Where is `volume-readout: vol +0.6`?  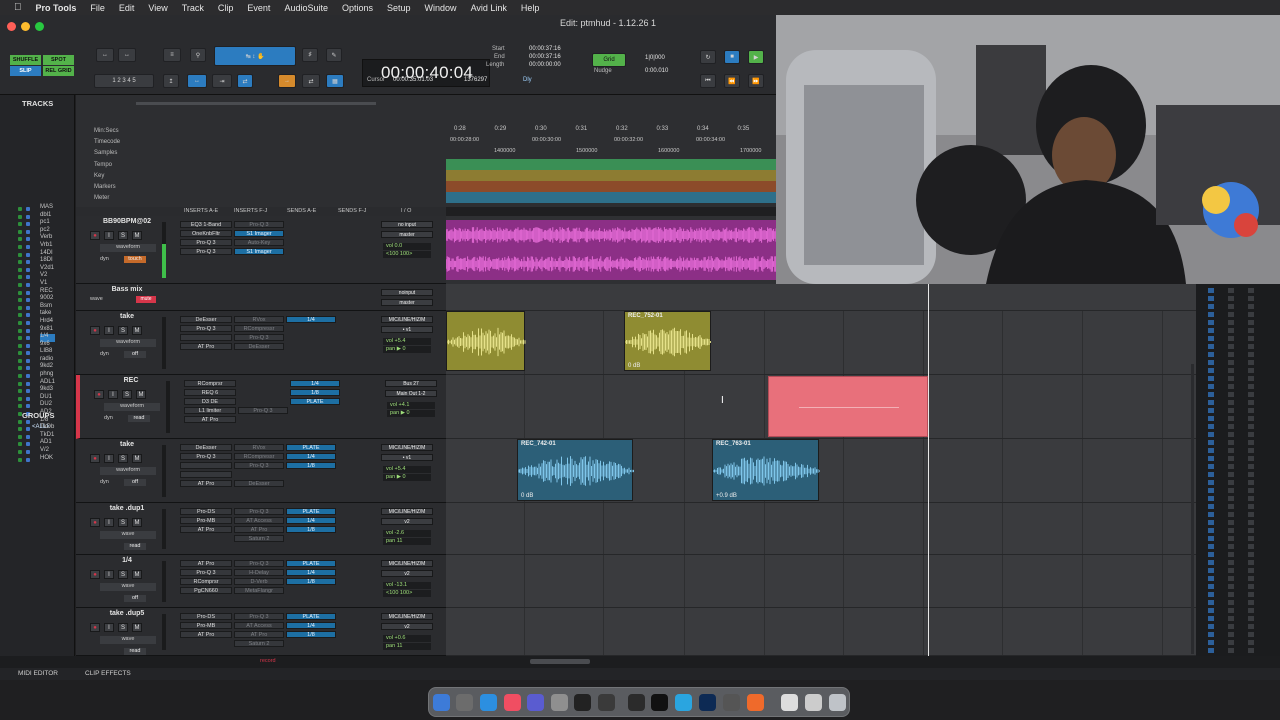
volume-readout: vol +0.6 is located at coordinates (407, 638).